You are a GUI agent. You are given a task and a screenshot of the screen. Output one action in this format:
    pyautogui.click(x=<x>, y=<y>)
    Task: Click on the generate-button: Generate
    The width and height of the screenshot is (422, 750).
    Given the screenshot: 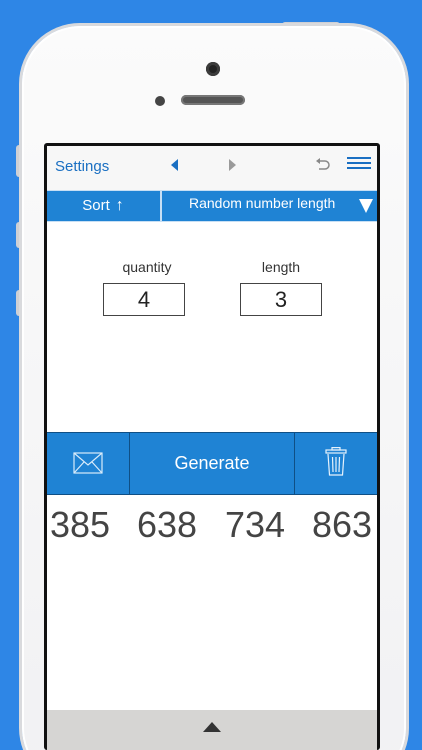 What is the action you would take?
    pyautogui.click(x=212, y=463)
    